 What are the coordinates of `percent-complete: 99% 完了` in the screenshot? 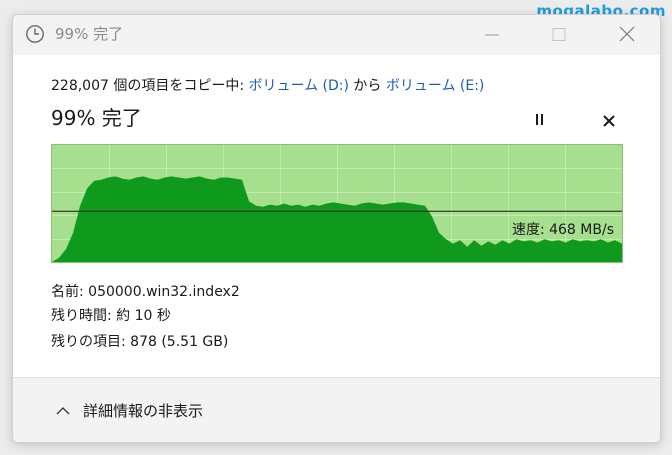 It's located at (96, 118).